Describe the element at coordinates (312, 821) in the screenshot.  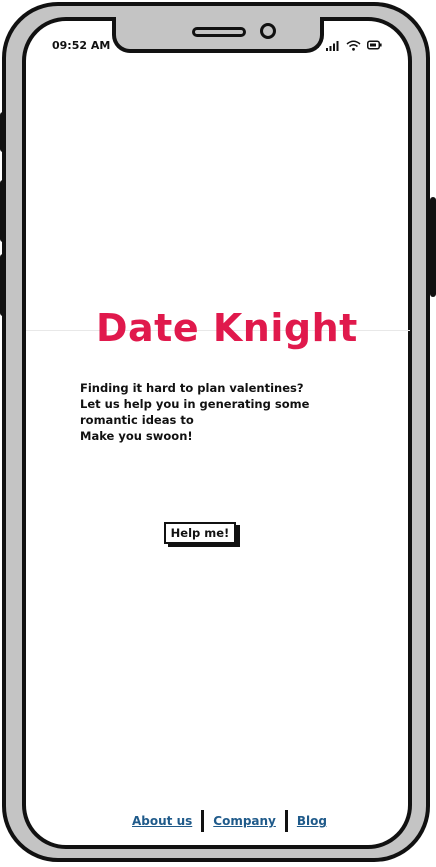
I see `footer-link-blog: Blog` at that location.